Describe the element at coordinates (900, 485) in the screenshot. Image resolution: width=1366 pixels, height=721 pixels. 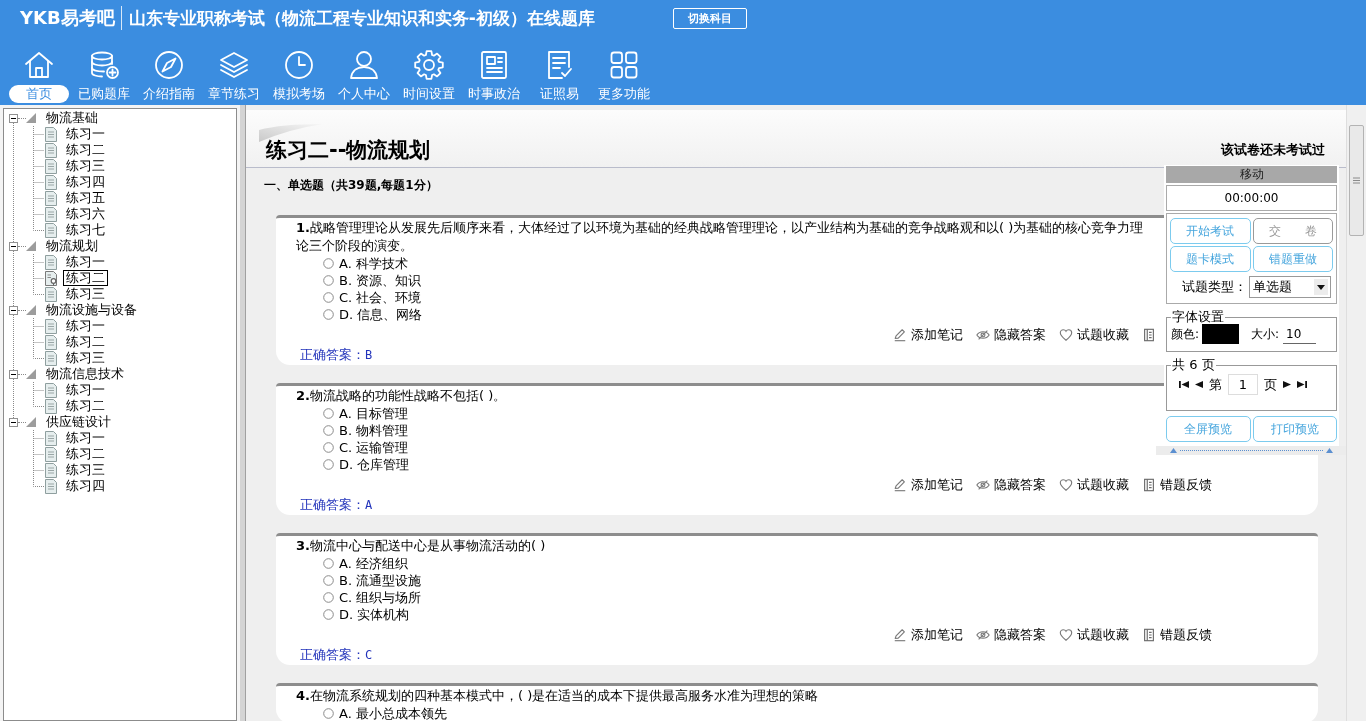
I see `pencil-icon` at that location.